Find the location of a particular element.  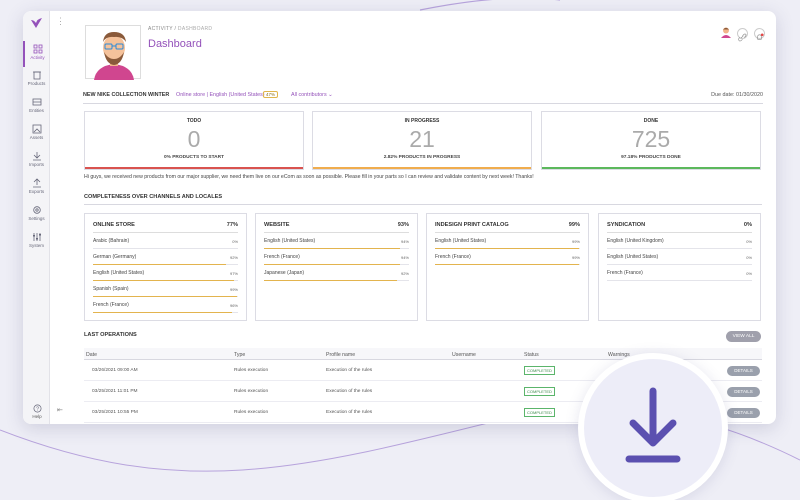

locale-row: English (United States) 94% is located at coordinates (336, 245).